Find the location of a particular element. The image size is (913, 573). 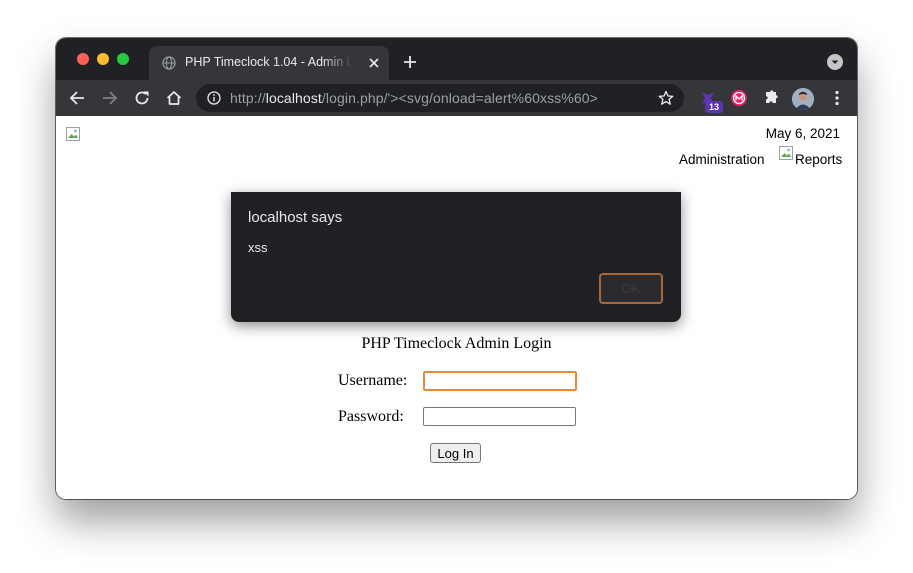

url-path: /login.php/'><svg/onload=alert%60xss%60> is located at coordinates (459, 98).